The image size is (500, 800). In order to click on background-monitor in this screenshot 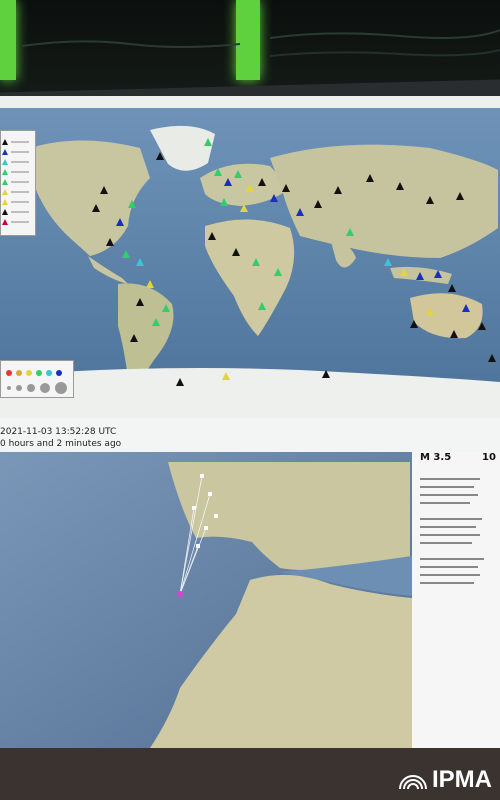, I will do `click(250, 46)`.